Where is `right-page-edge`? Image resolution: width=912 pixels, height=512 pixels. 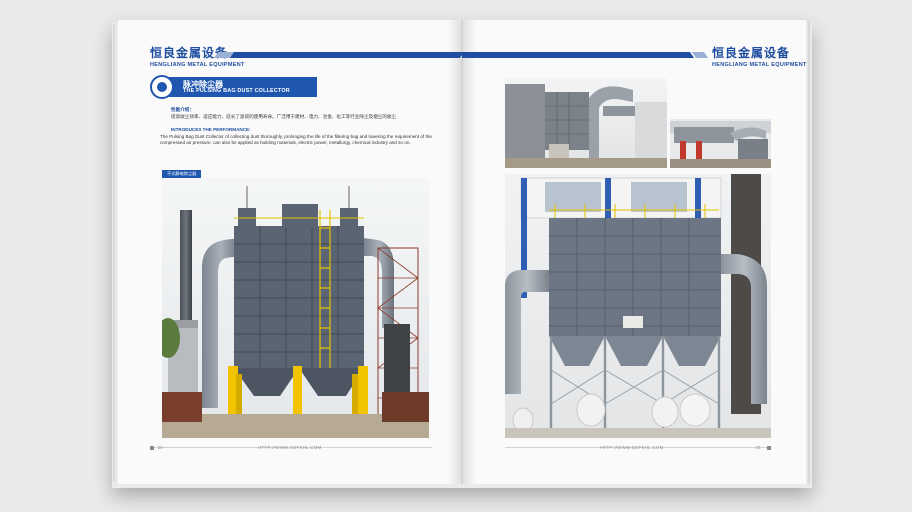
right-page-edge is located at coordinates (808, 253).